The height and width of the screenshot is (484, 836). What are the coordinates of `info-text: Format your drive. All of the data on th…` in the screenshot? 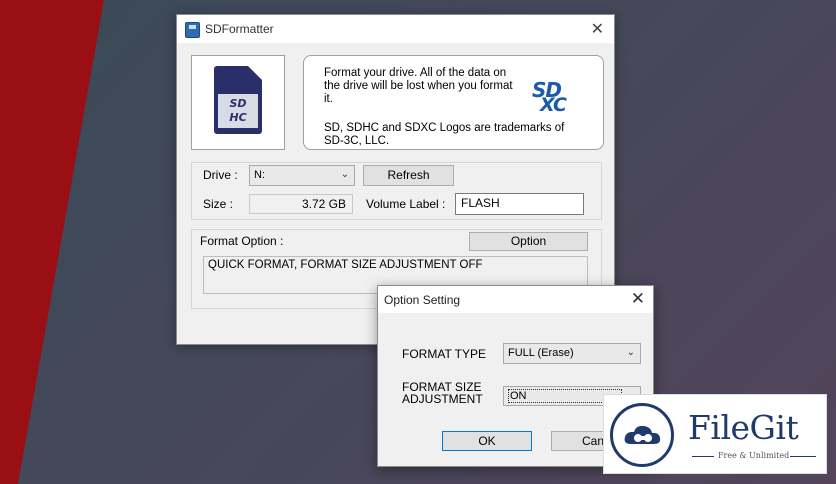 It's located at (418, 86).